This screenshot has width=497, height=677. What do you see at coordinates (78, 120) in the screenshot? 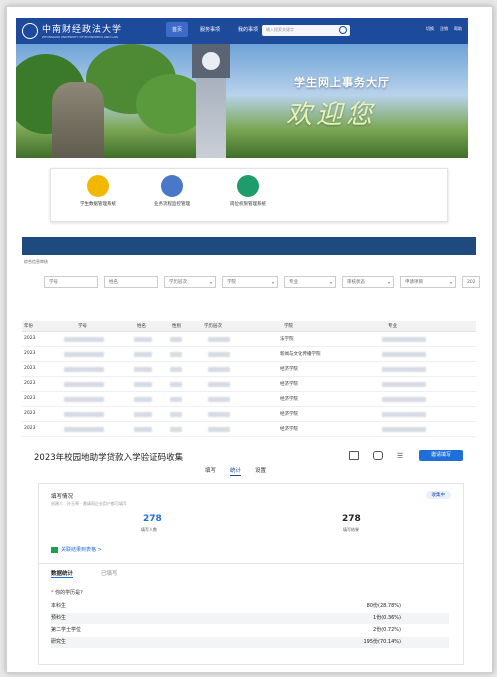
I see `statue-image` at bounding box center [78, 120].